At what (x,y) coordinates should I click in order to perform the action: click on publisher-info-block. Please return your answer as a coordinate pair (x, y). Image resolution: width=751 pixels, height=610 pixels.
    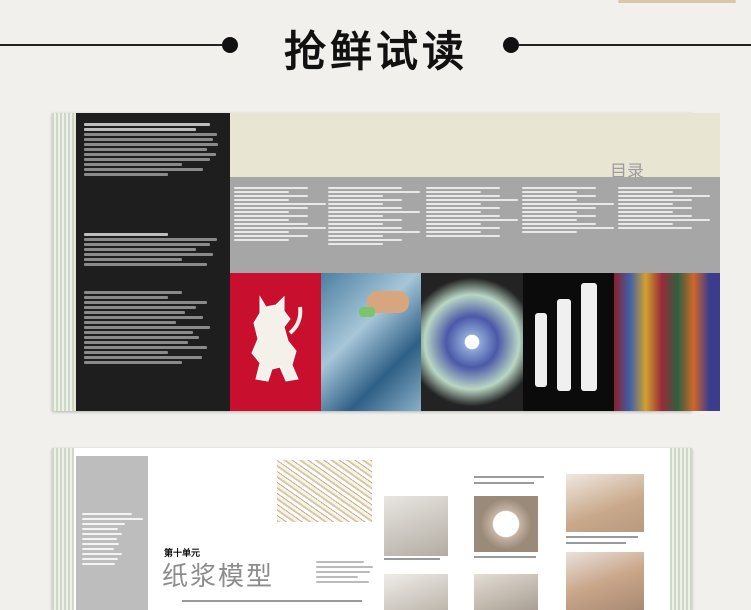
    Looking at the image, I should click on (154, 327).